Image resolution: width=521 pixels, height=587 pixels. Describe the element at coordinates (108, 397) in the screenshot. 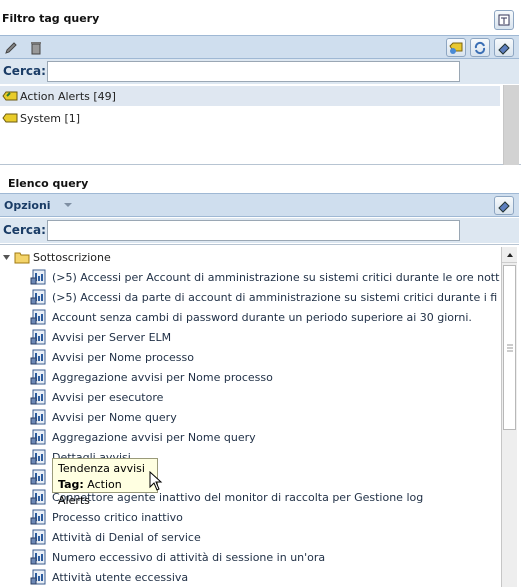

I see `query-item-label: Avvisi per esecutore` at that location.